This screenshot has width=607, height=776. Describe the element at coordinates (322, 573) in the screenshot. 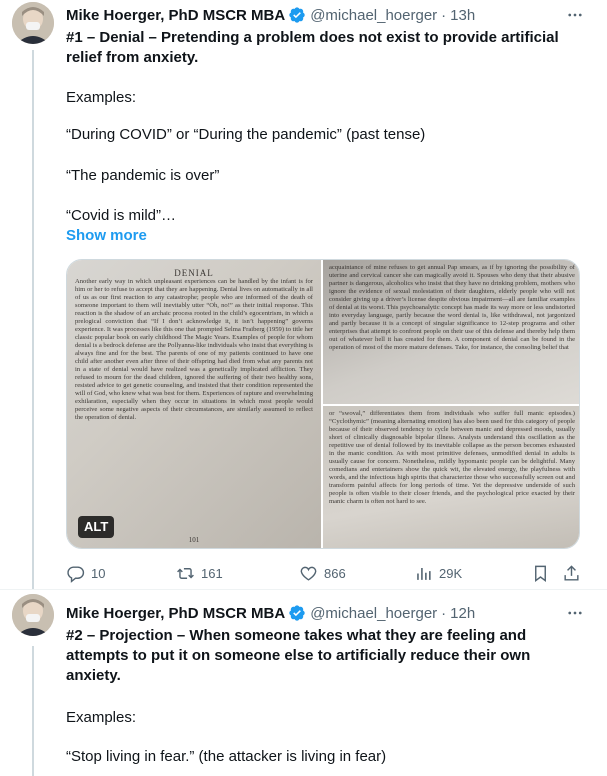

I see `like-button: 866` at that location.